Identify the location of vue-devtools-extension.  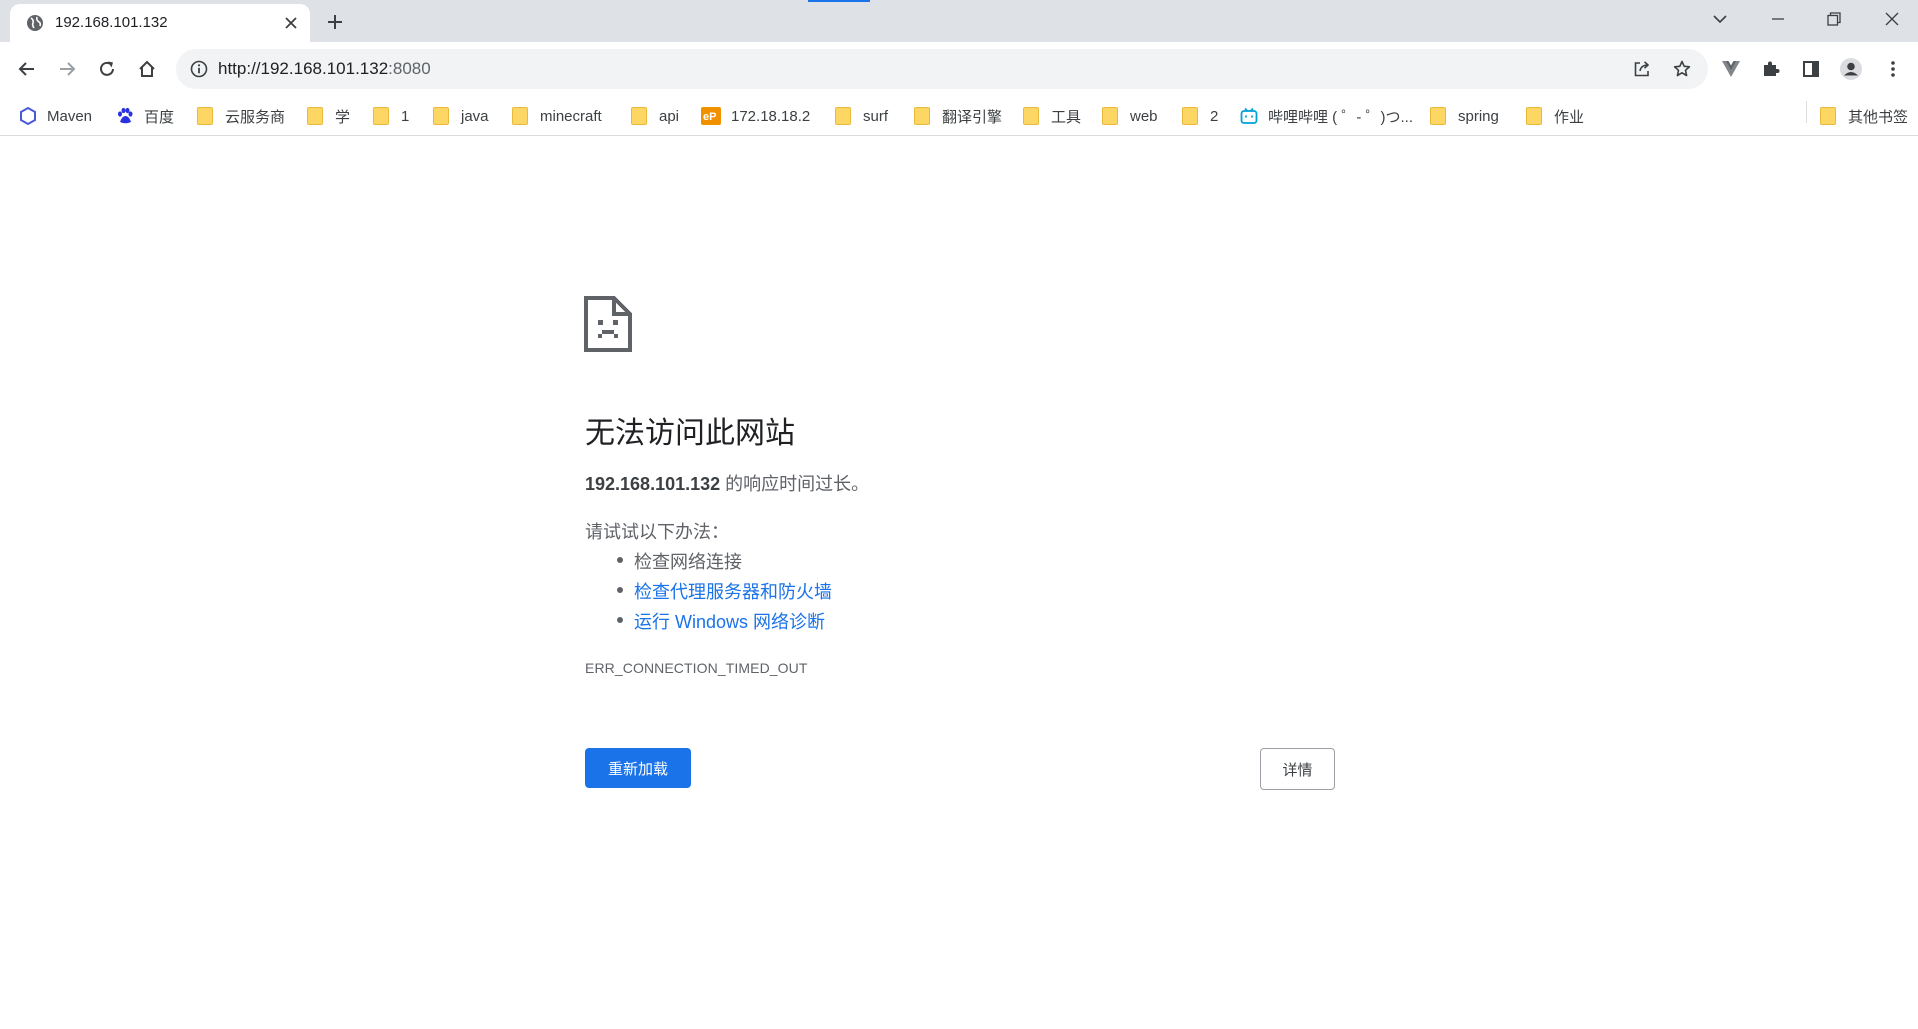
(1731, 69).